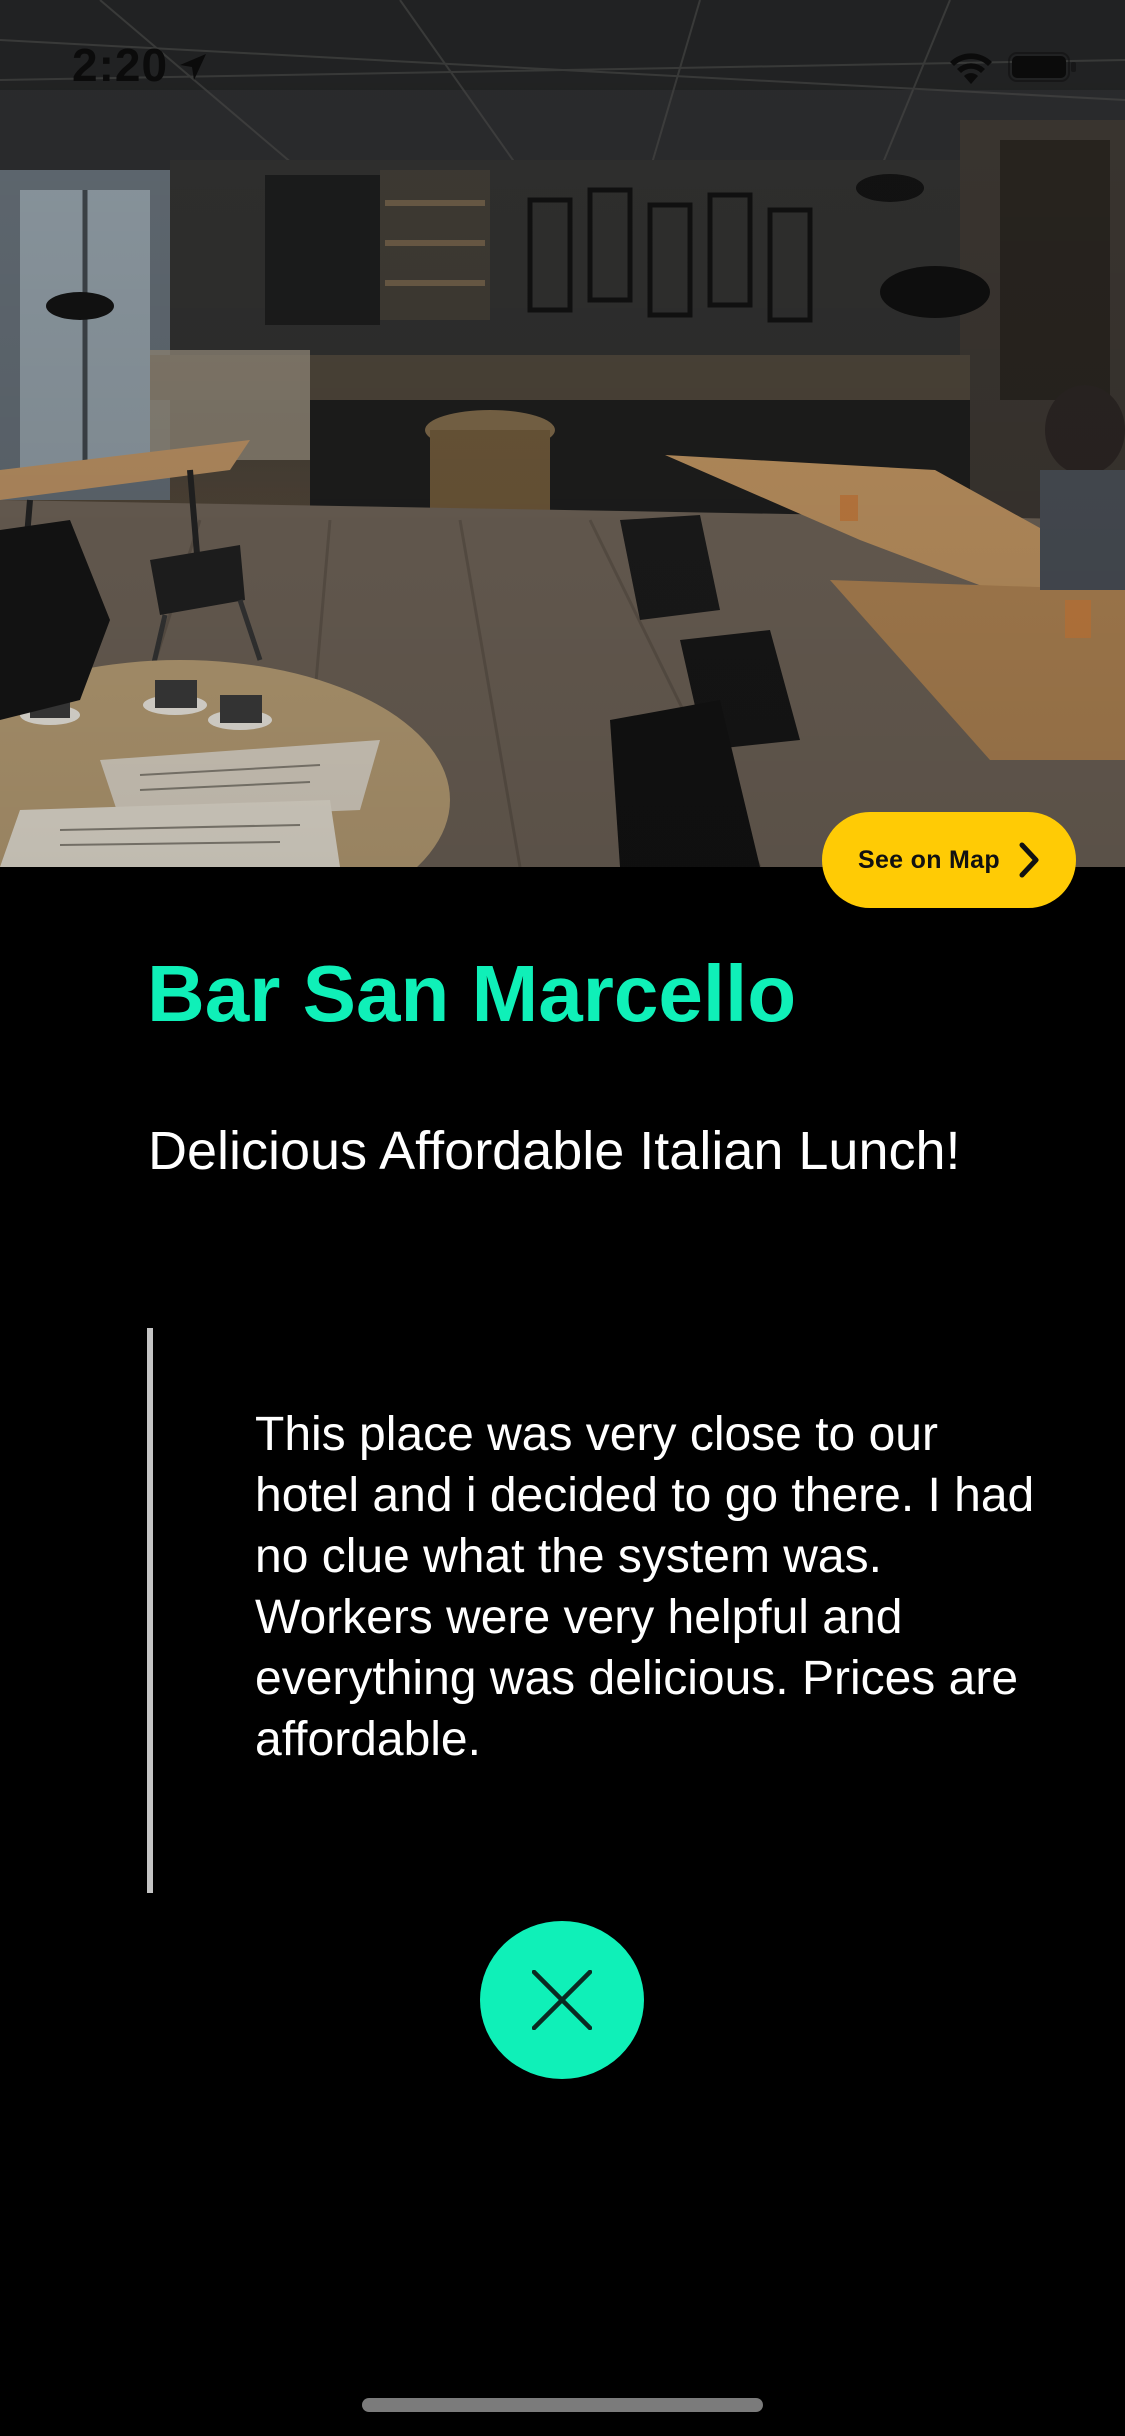  I want to click on location-arrow-icon, so click(193, 69).